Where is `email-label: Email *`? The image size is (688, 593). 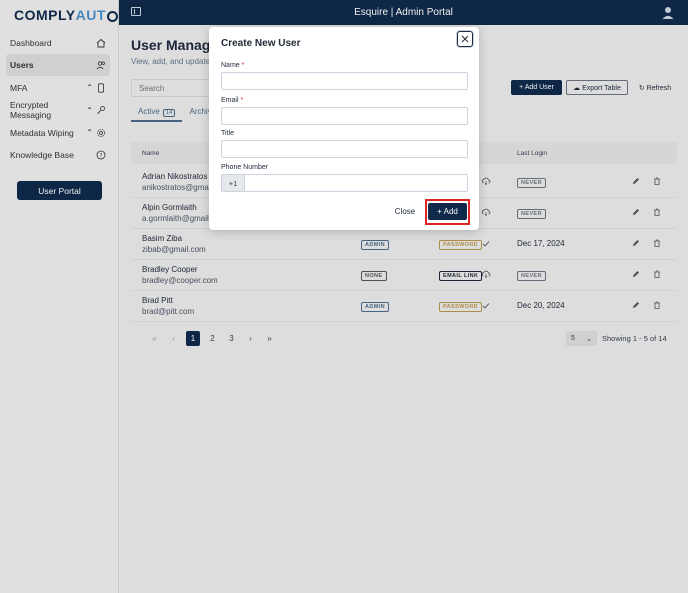
email-label: Email * is located at coordinates (232, 100).